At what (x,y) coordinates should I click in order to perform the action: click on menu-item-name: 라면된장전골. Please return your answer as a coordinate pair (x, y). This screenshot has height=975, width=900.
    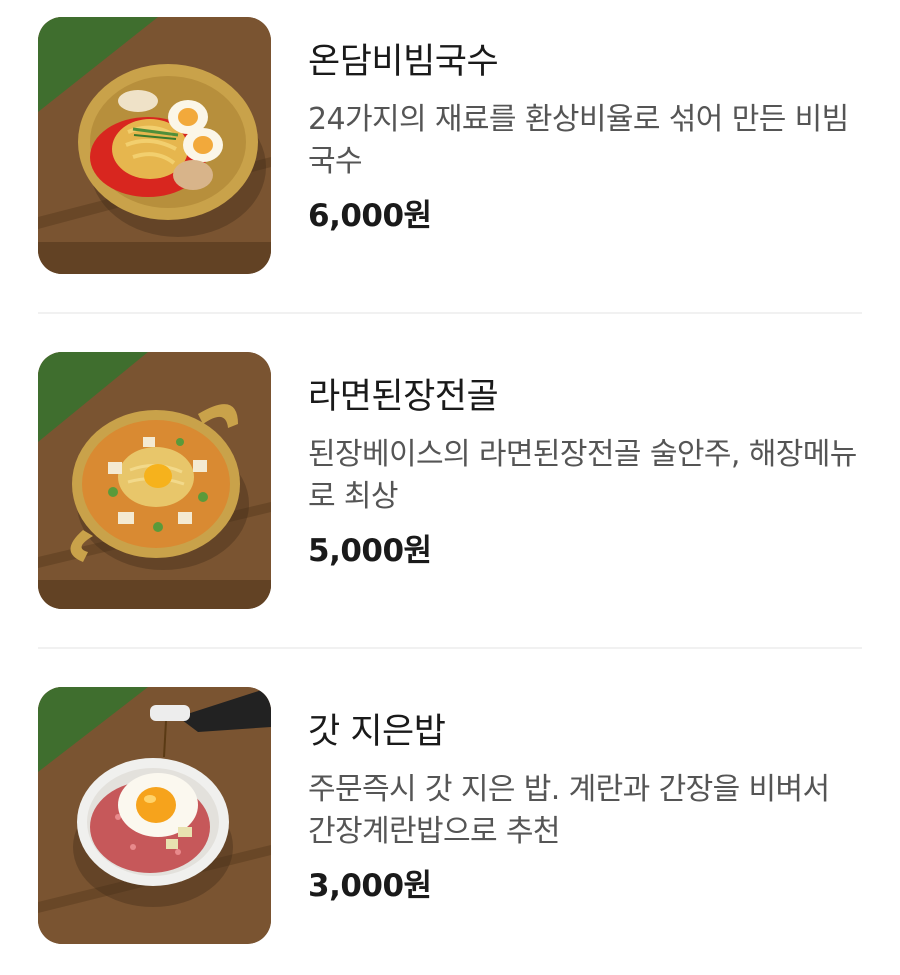
    Looking at the image, I should click on (403, 397).